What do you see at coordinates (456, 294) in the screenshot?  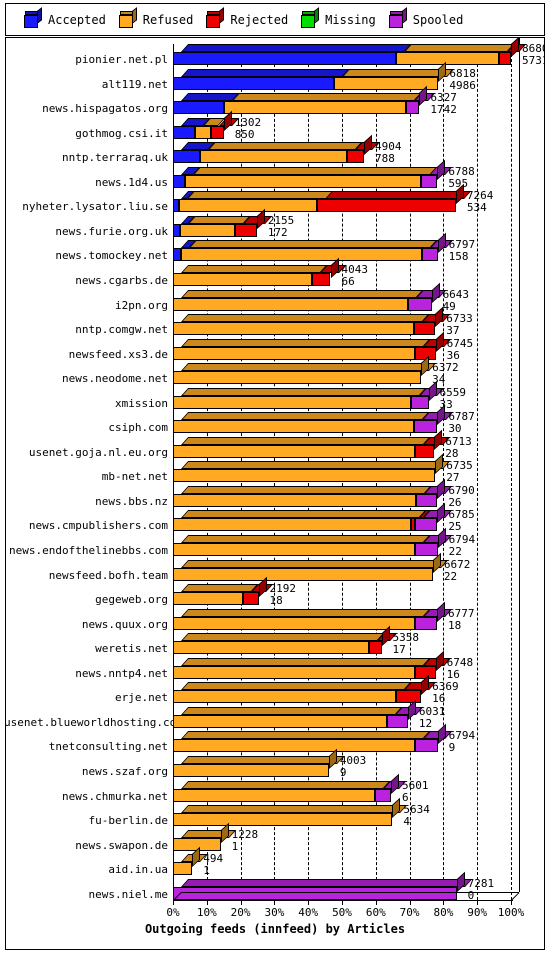 I see `bar-value-total: 6643` at bounding box center [456, 294].